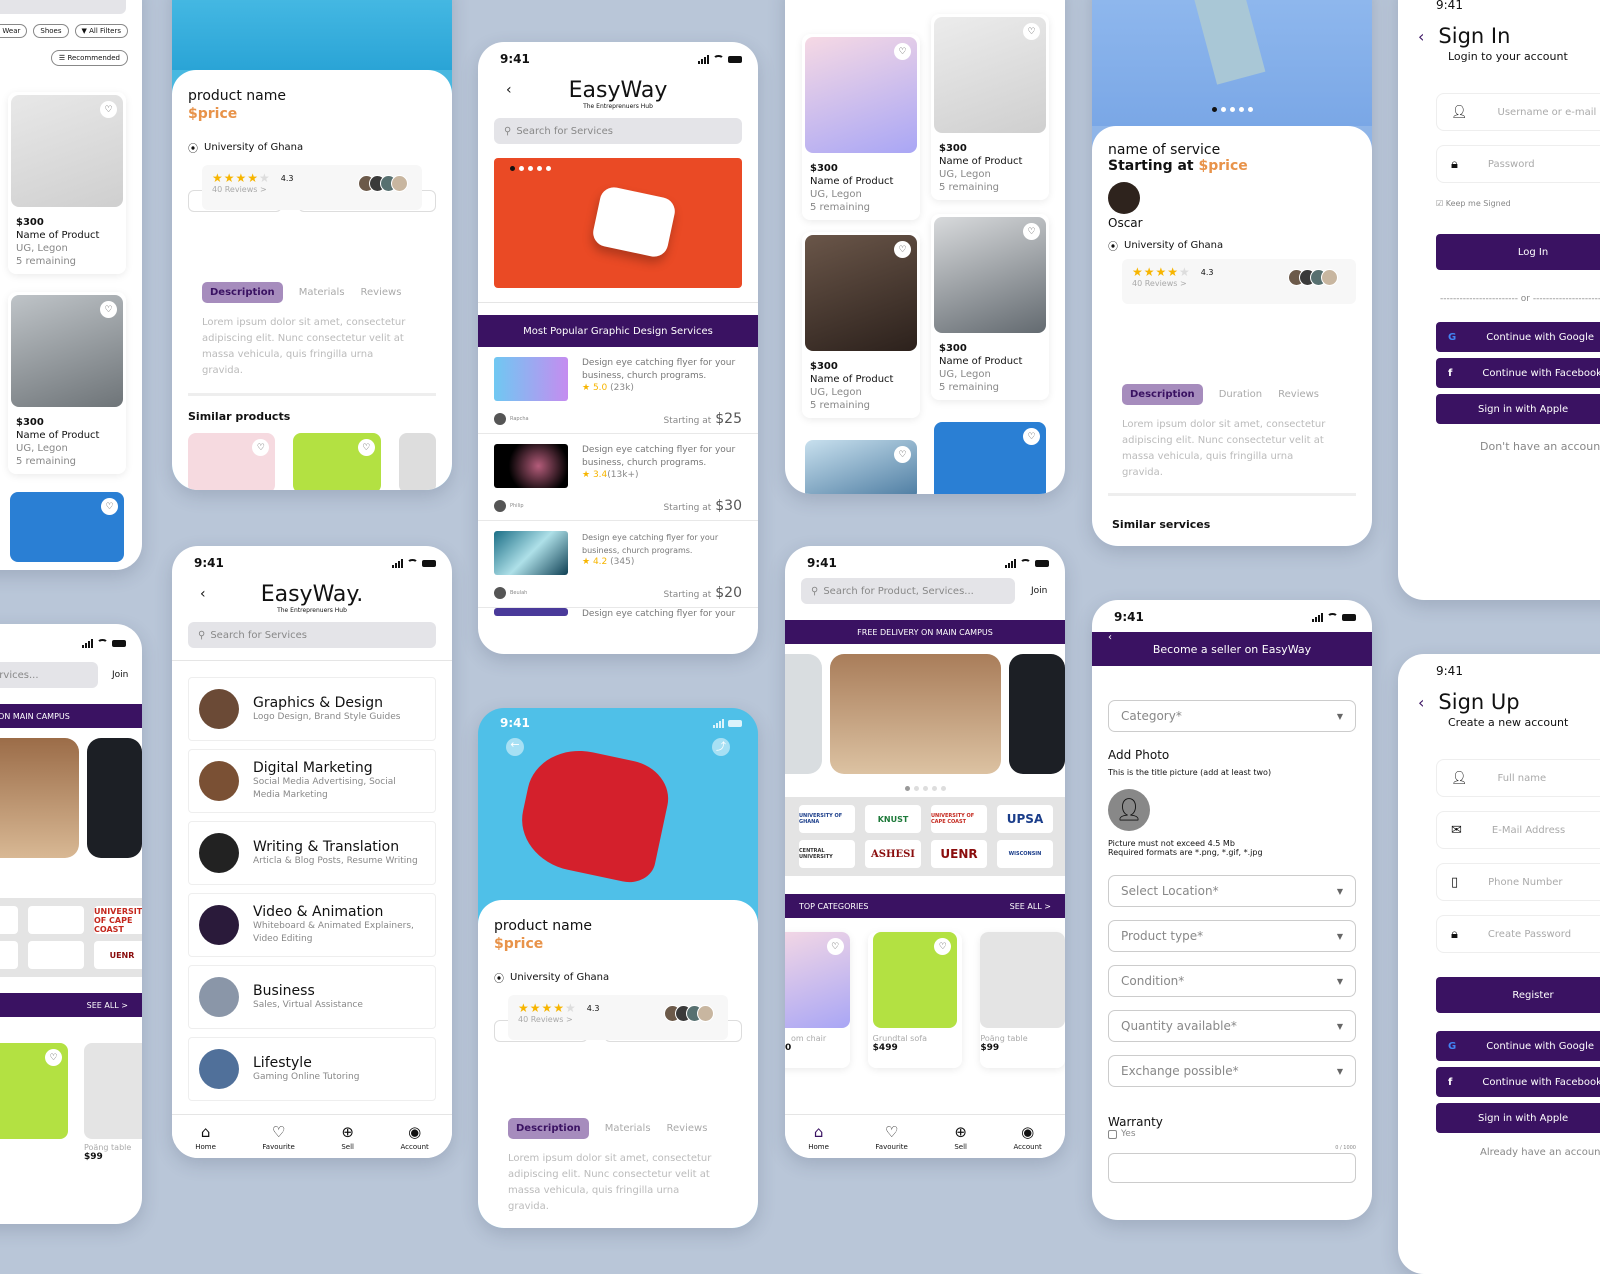 This screenshot has height=1274, width=1600. What do you see at coordinates (101, 31) in the screenshot?
I see `chip-all-filters: ▼ All Filters` at bounding box center [101, 31].